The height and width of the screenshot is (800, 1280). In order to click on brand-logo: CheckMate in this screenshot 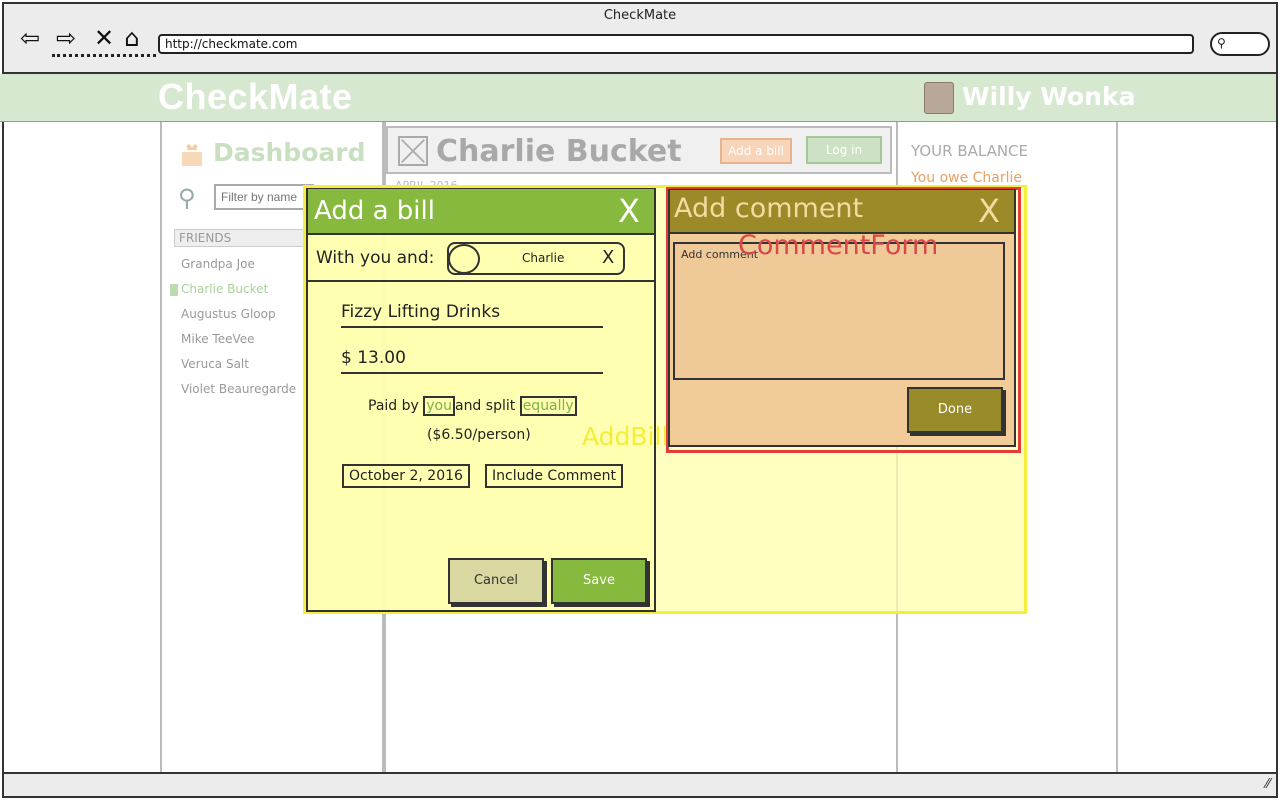, I will do `click(255, 97)`.